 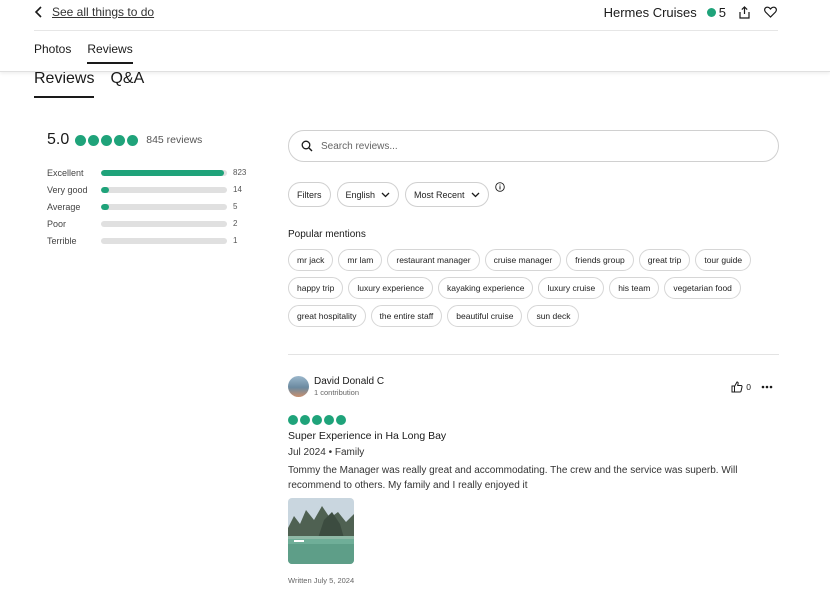 What do you see at coordinates (298, 386) in the screenshot?
I see `avatar` at bounding box center [298, 386].